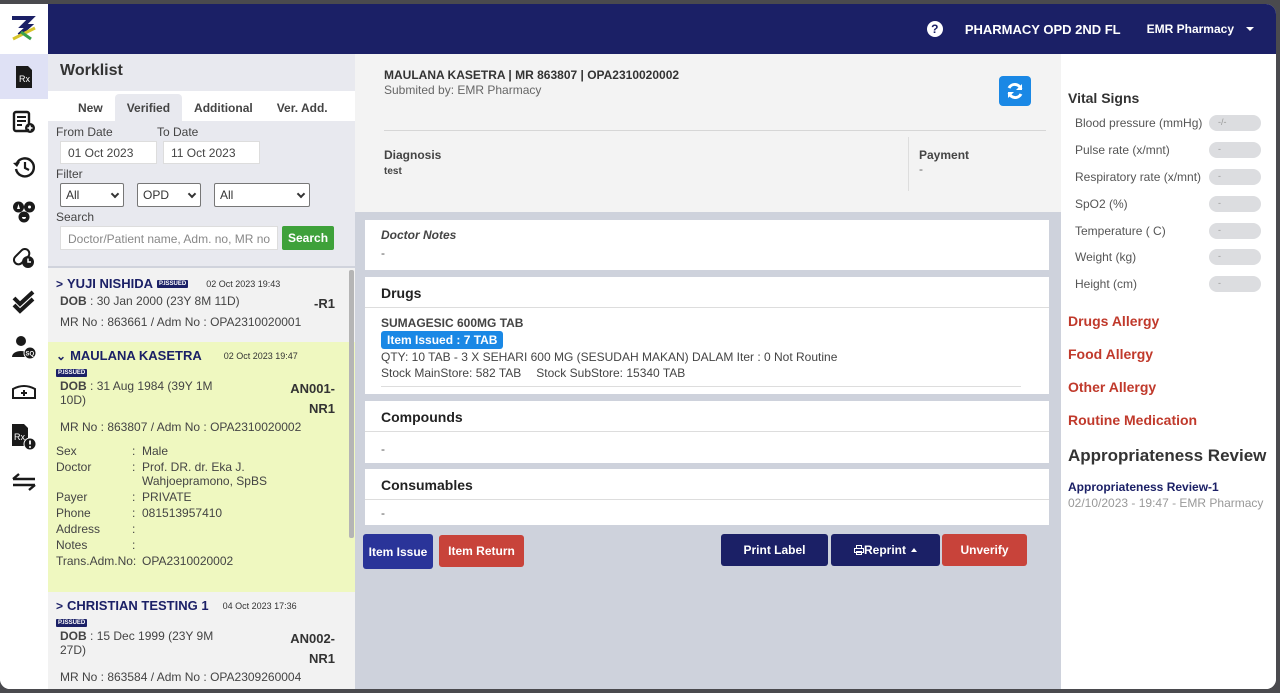 The image size is (1280, 693). Describe the element at coordinates (260, 355) in the screenshot. I see `entry-time: 02 Oct 2023 19:47` at that location.